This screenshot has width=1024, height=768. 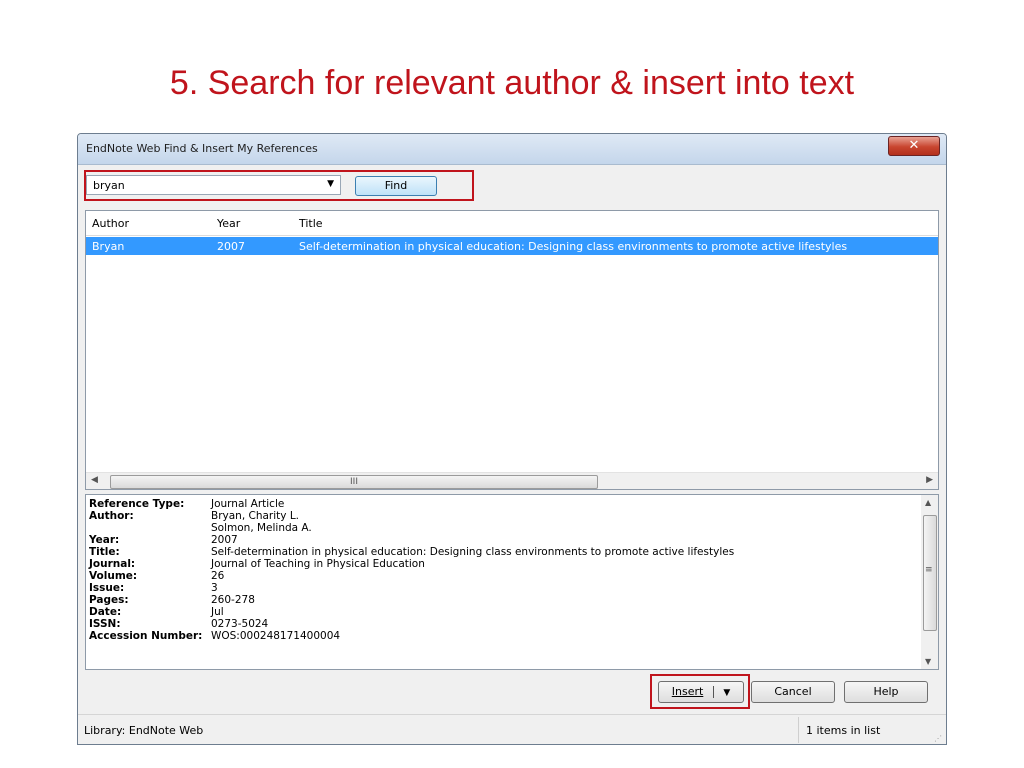 What do you see at coordinates (928, 502) in the screenshot?
I see `scroll-up-icon: ▲` at bounding box center [928, 502].